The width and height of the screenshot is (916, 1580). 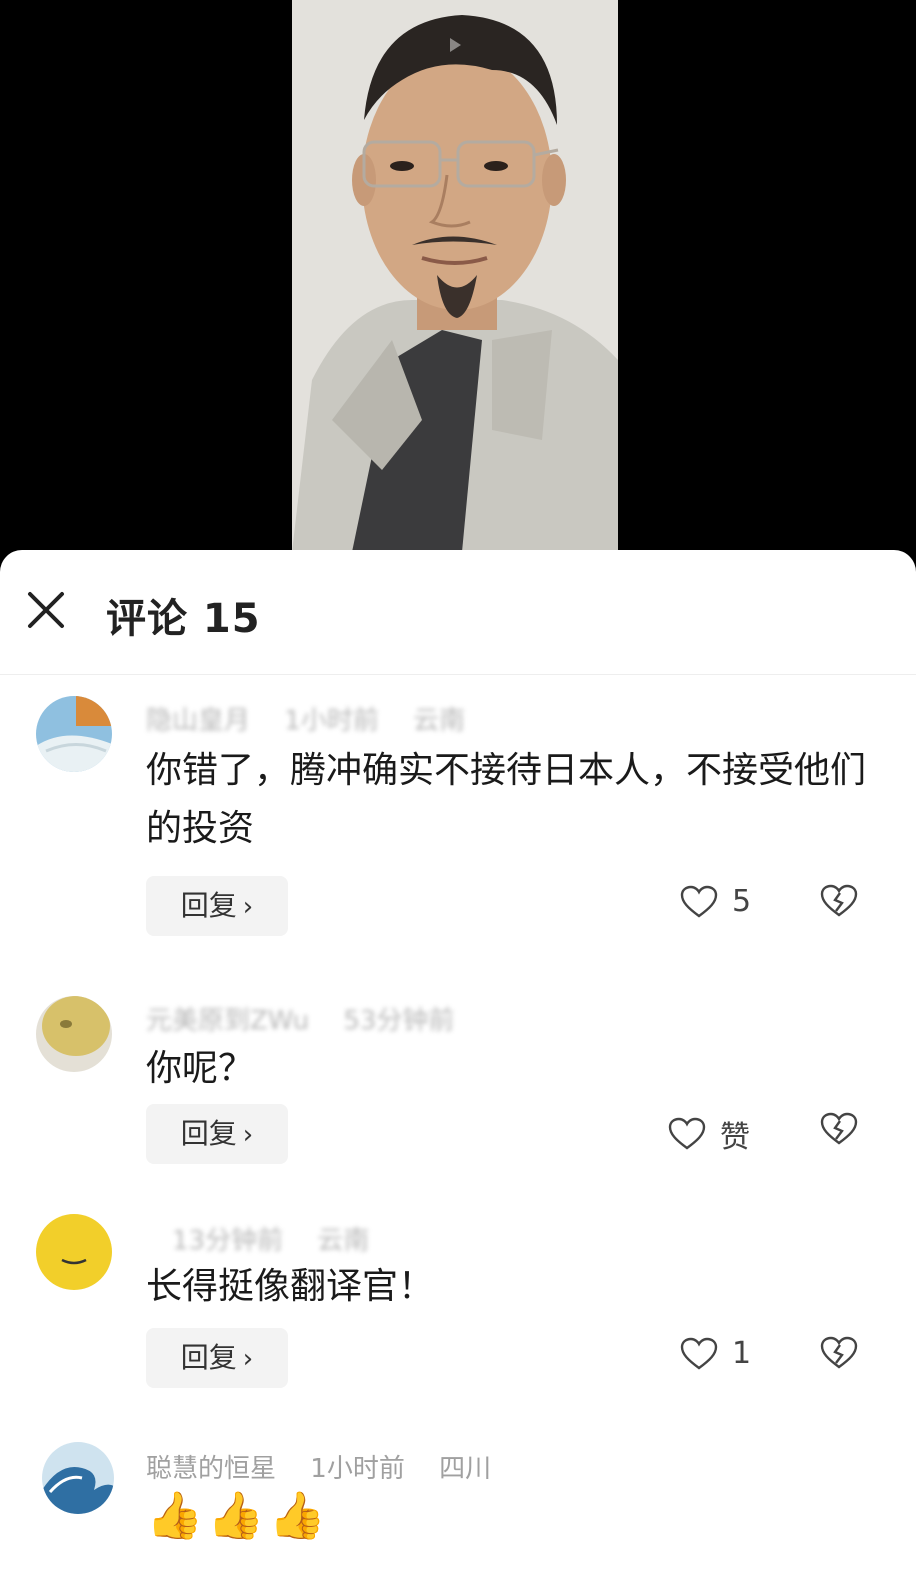 I want to click on comment-time: 13分钟前, so click(x=228, y=1241).